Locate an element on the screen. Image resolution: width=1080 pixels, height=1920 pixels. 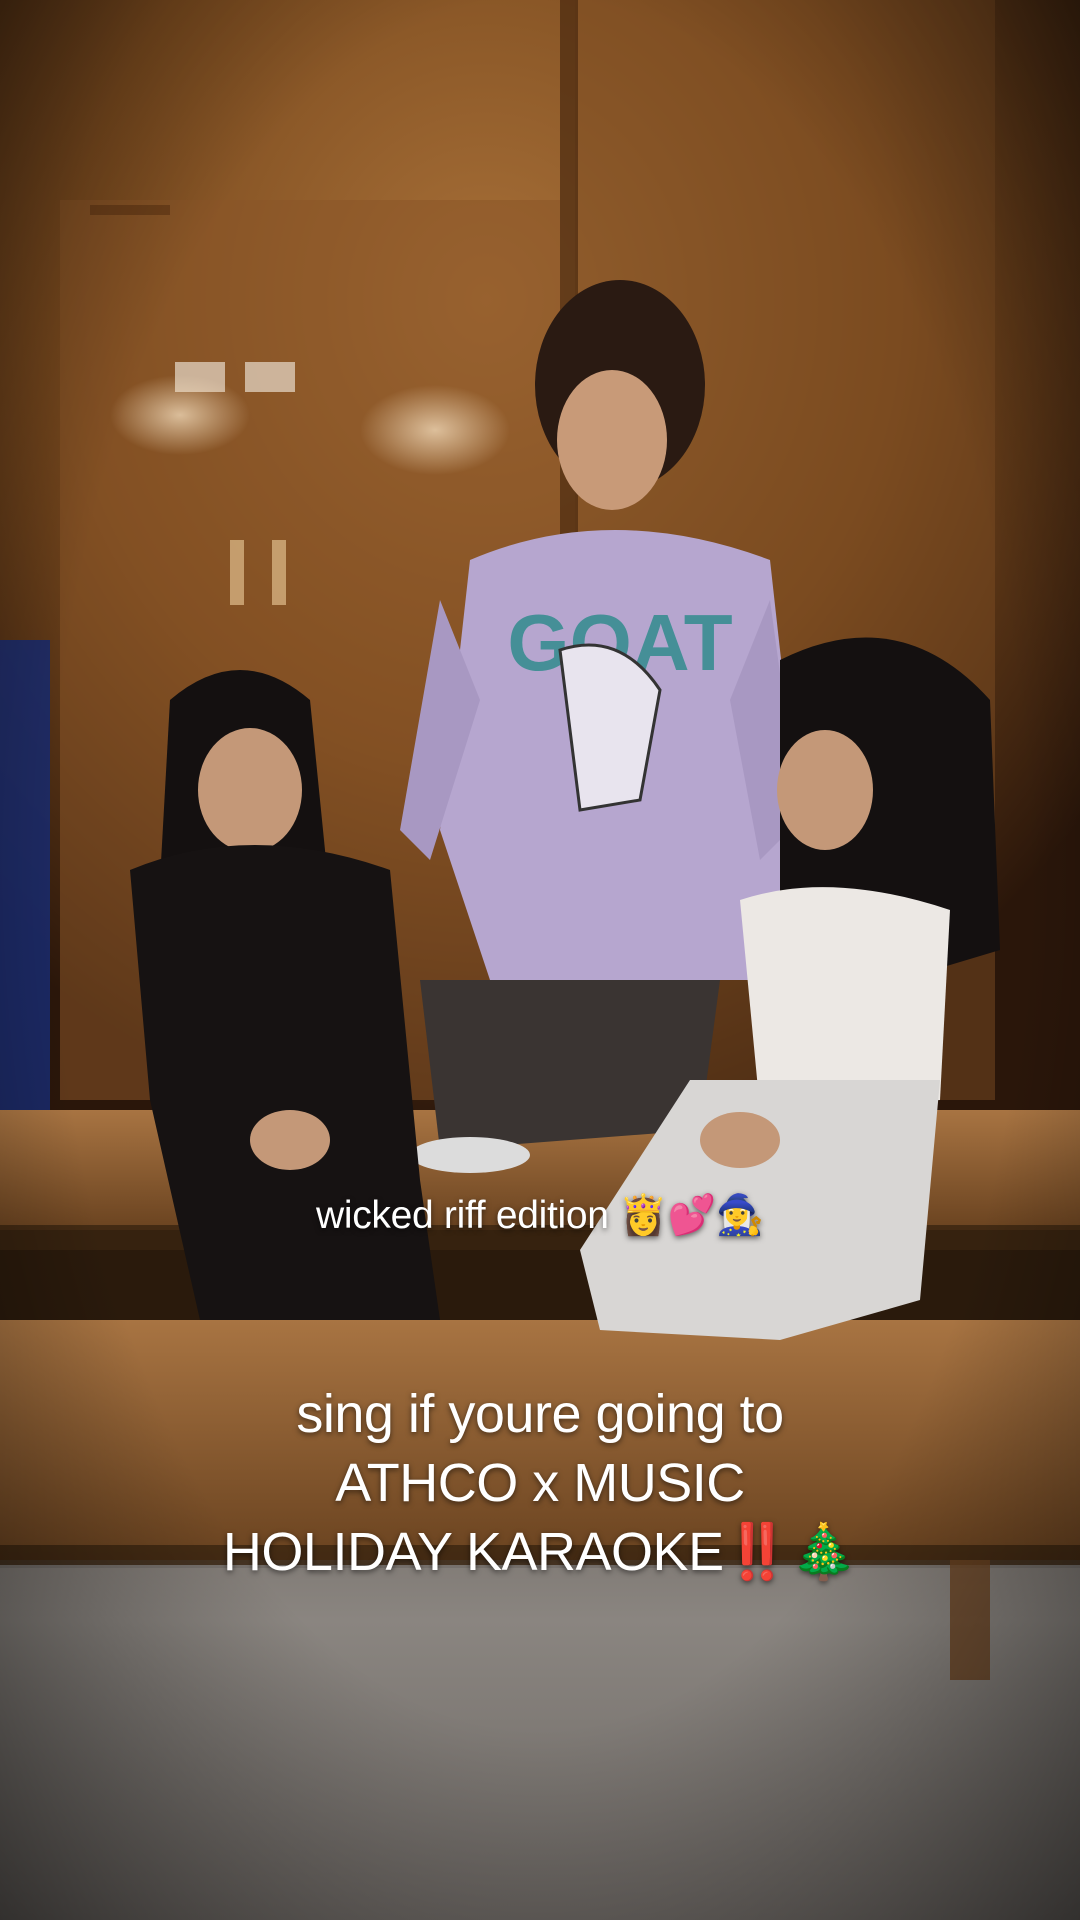
main-caption-line3: HOLIDAY KARAOKE‼️🎄 is located at coordinates (540, 1552).